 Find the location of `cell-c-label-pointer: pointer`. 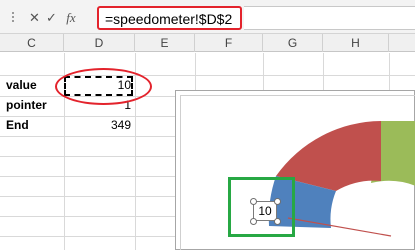

cell-c-label-pointer: pointer is located at coordinates (32, 105).